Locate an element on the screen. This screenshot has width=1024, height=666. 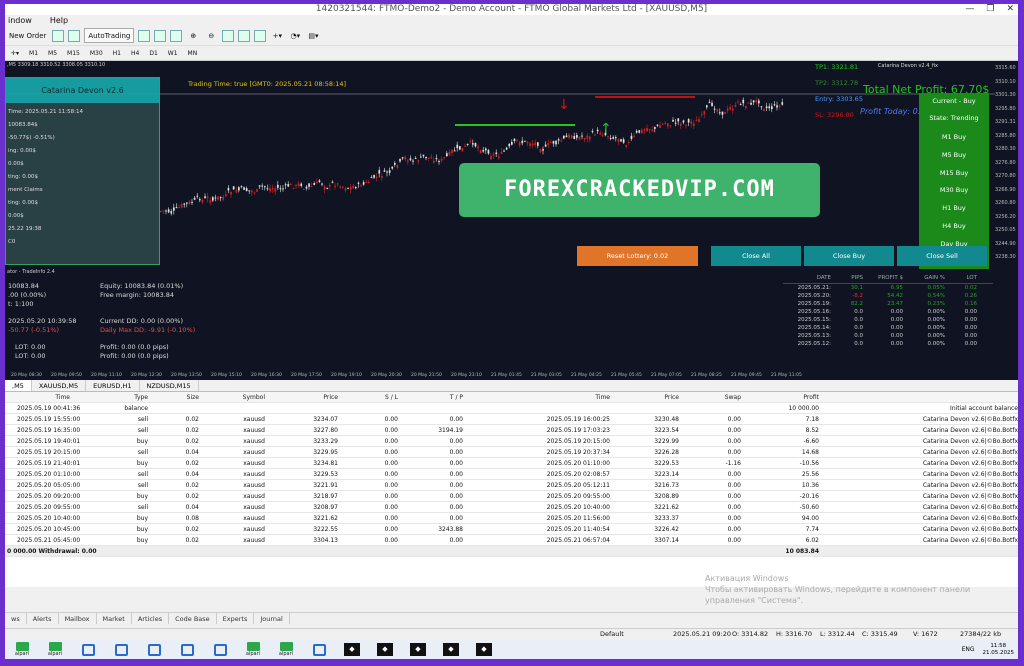
tf-mn: MN is located at coordinates (193, 53).